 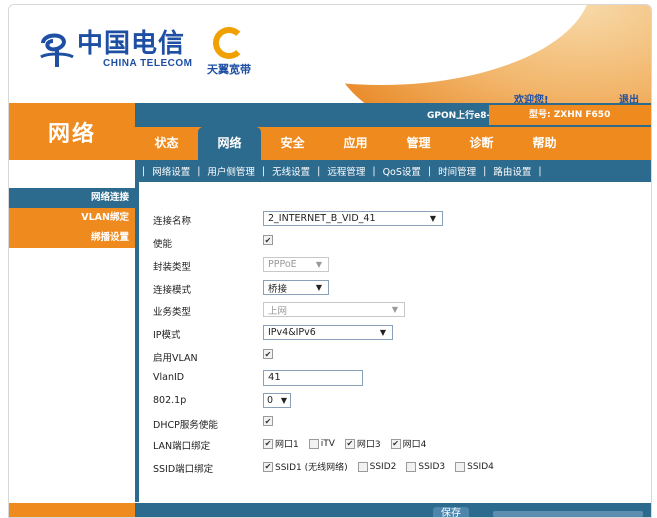 I want to click on ssid2-checkbox, so click(x=362, y=466).